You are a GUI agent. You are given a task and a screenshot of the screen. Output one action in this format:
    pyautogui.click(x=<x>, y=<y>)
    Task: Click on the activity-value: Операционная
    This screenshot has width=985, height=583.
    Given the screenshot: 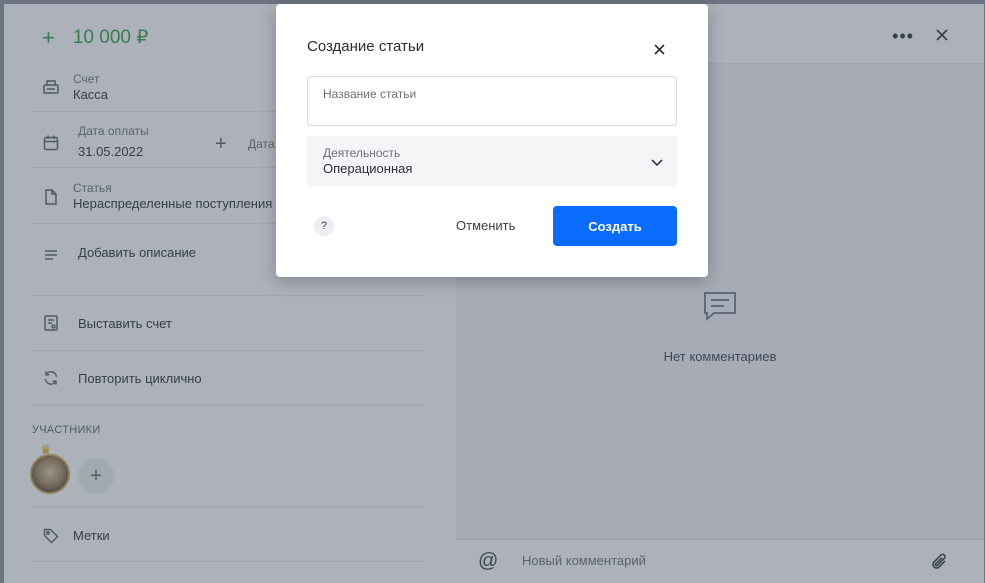 What is the action you would take?
    pyautogui.click(x=368, y=168)
    